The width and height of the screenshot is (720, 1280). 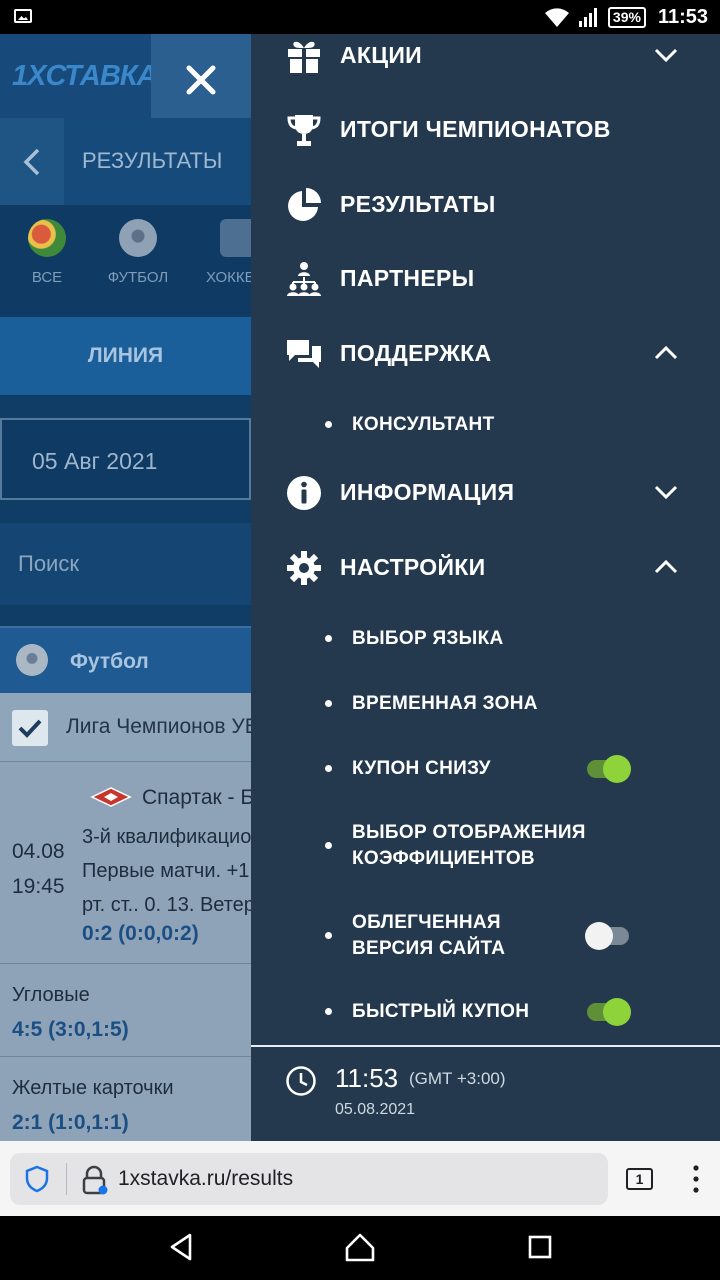 What do you see at coordinates (152, 160) in the screenshot?
I see `page-title: РЕЗУЛЬТАТЫ` at bounding box center [152, 160].